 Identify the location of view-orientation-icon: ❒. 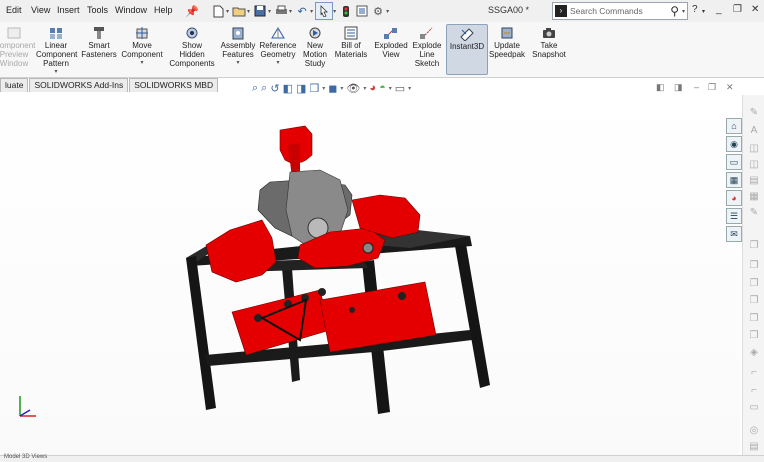
(314, 88).